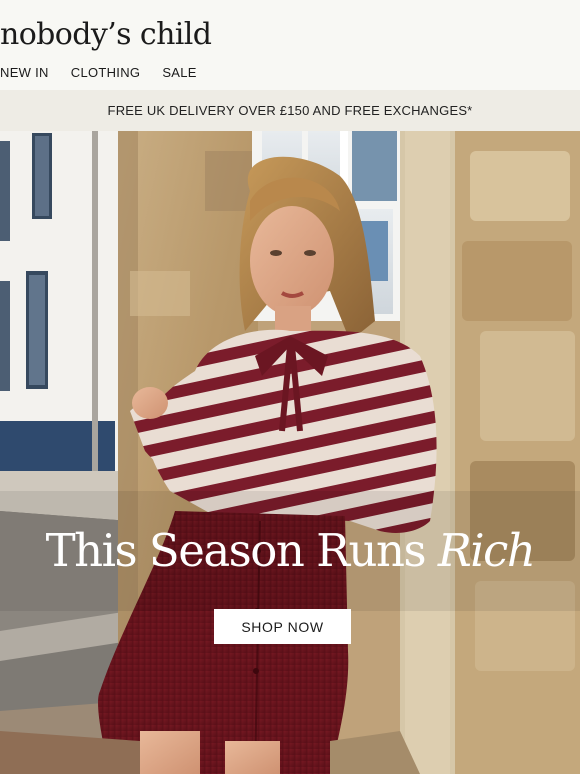  I want to click on nav-item-clothing: CLOTHING, so click(106, 72).